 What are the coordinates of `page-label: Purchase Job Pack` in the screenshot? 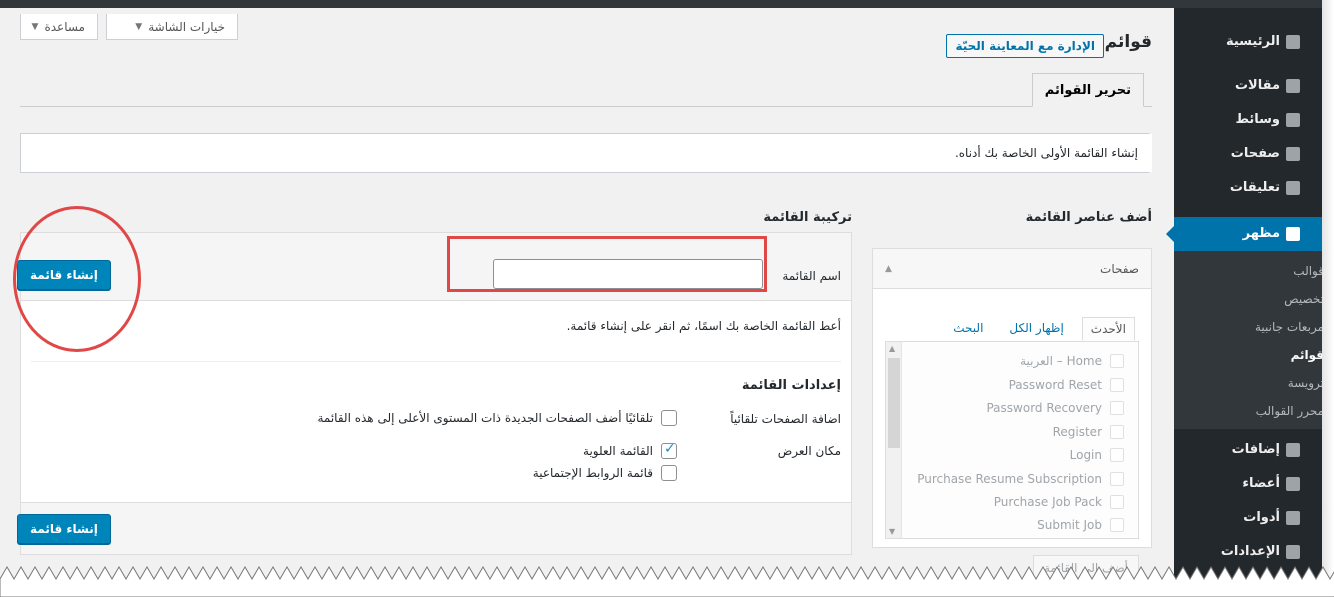 It's located at (1047, 502).